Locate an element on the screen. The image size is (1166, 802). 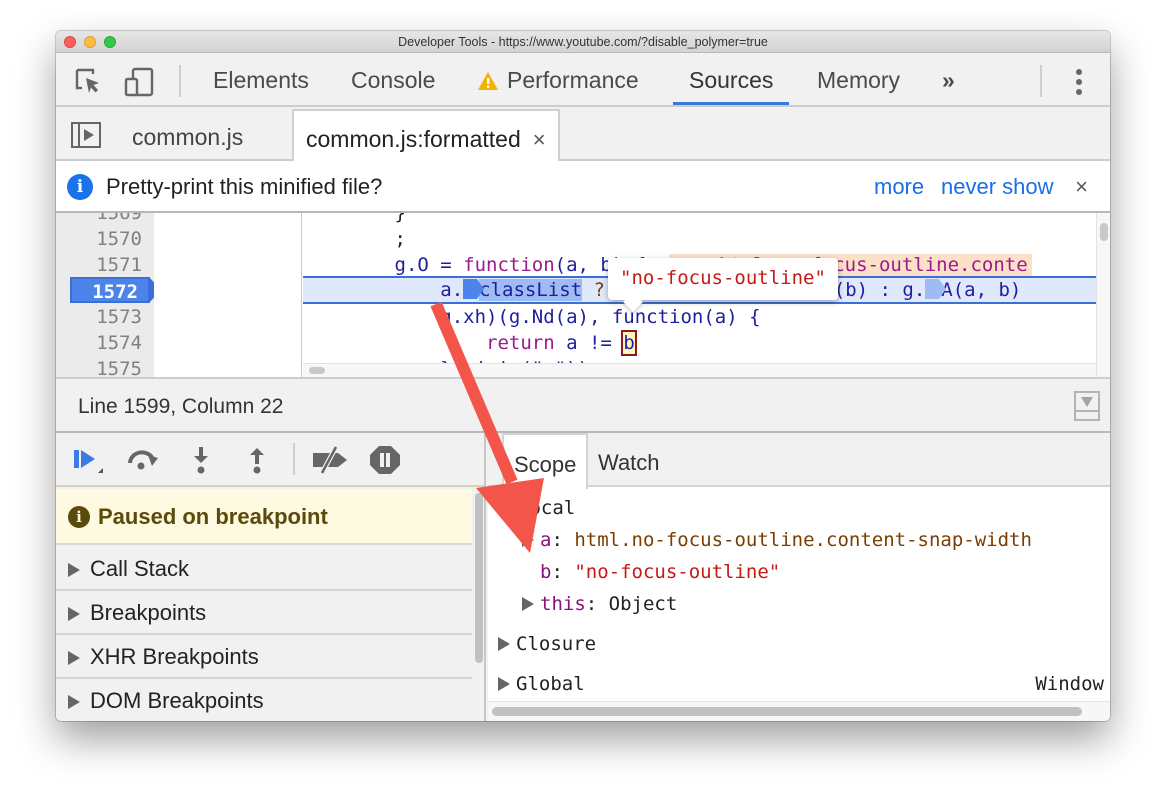
line-number: 1570 is located at coordinates (99, 239).